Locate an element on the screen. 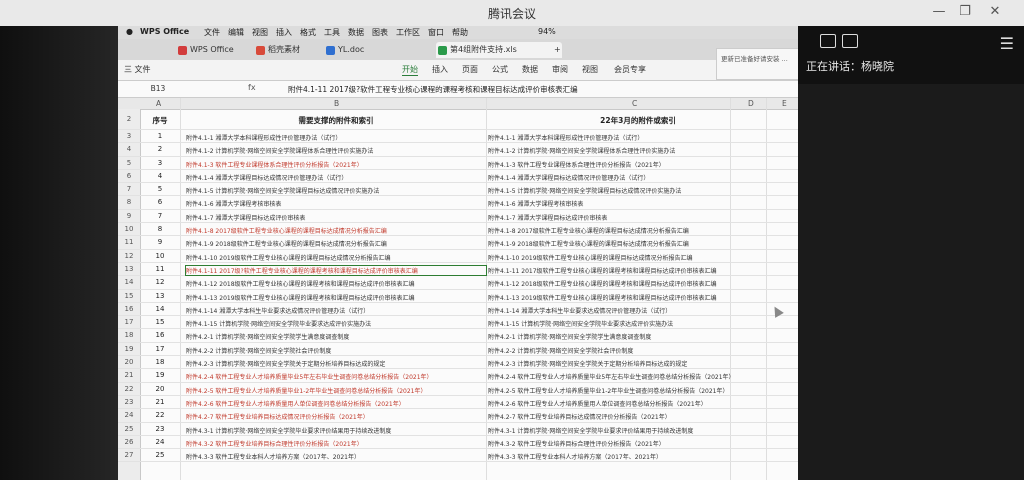  cell-b: 附件4.1-1 湘潭大学本科课程形成性评价管理办法（试行） is located at coordinates (336, 137).